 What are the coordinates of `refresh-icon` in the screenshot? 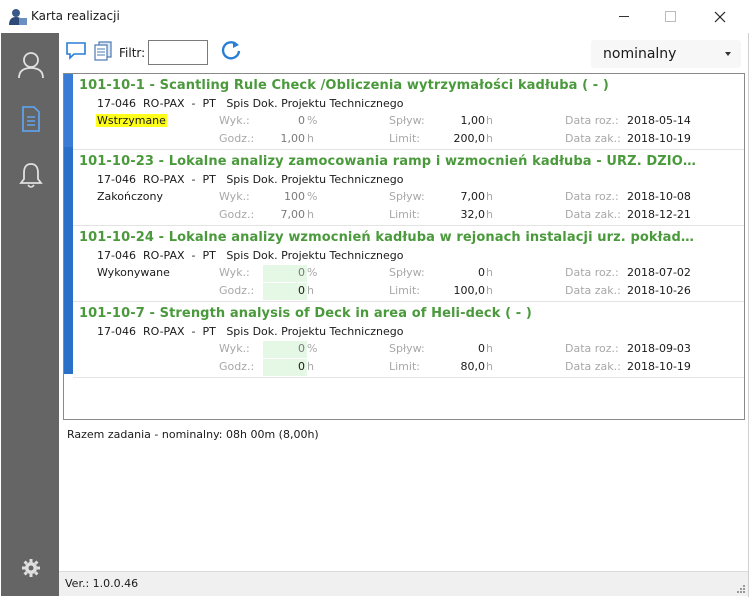 It's located at (231, 50).